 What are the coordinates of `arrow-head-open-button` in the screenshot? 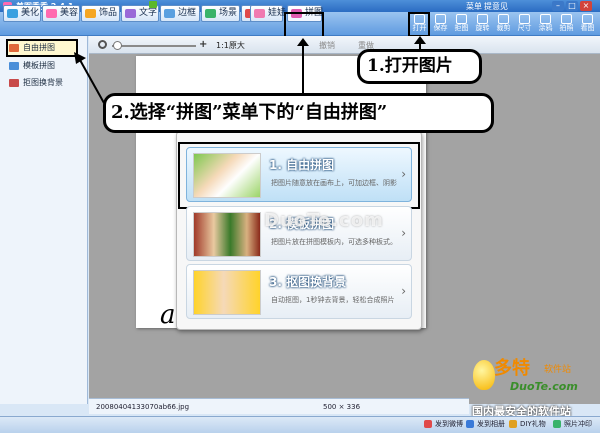 It's located at (420, 40).